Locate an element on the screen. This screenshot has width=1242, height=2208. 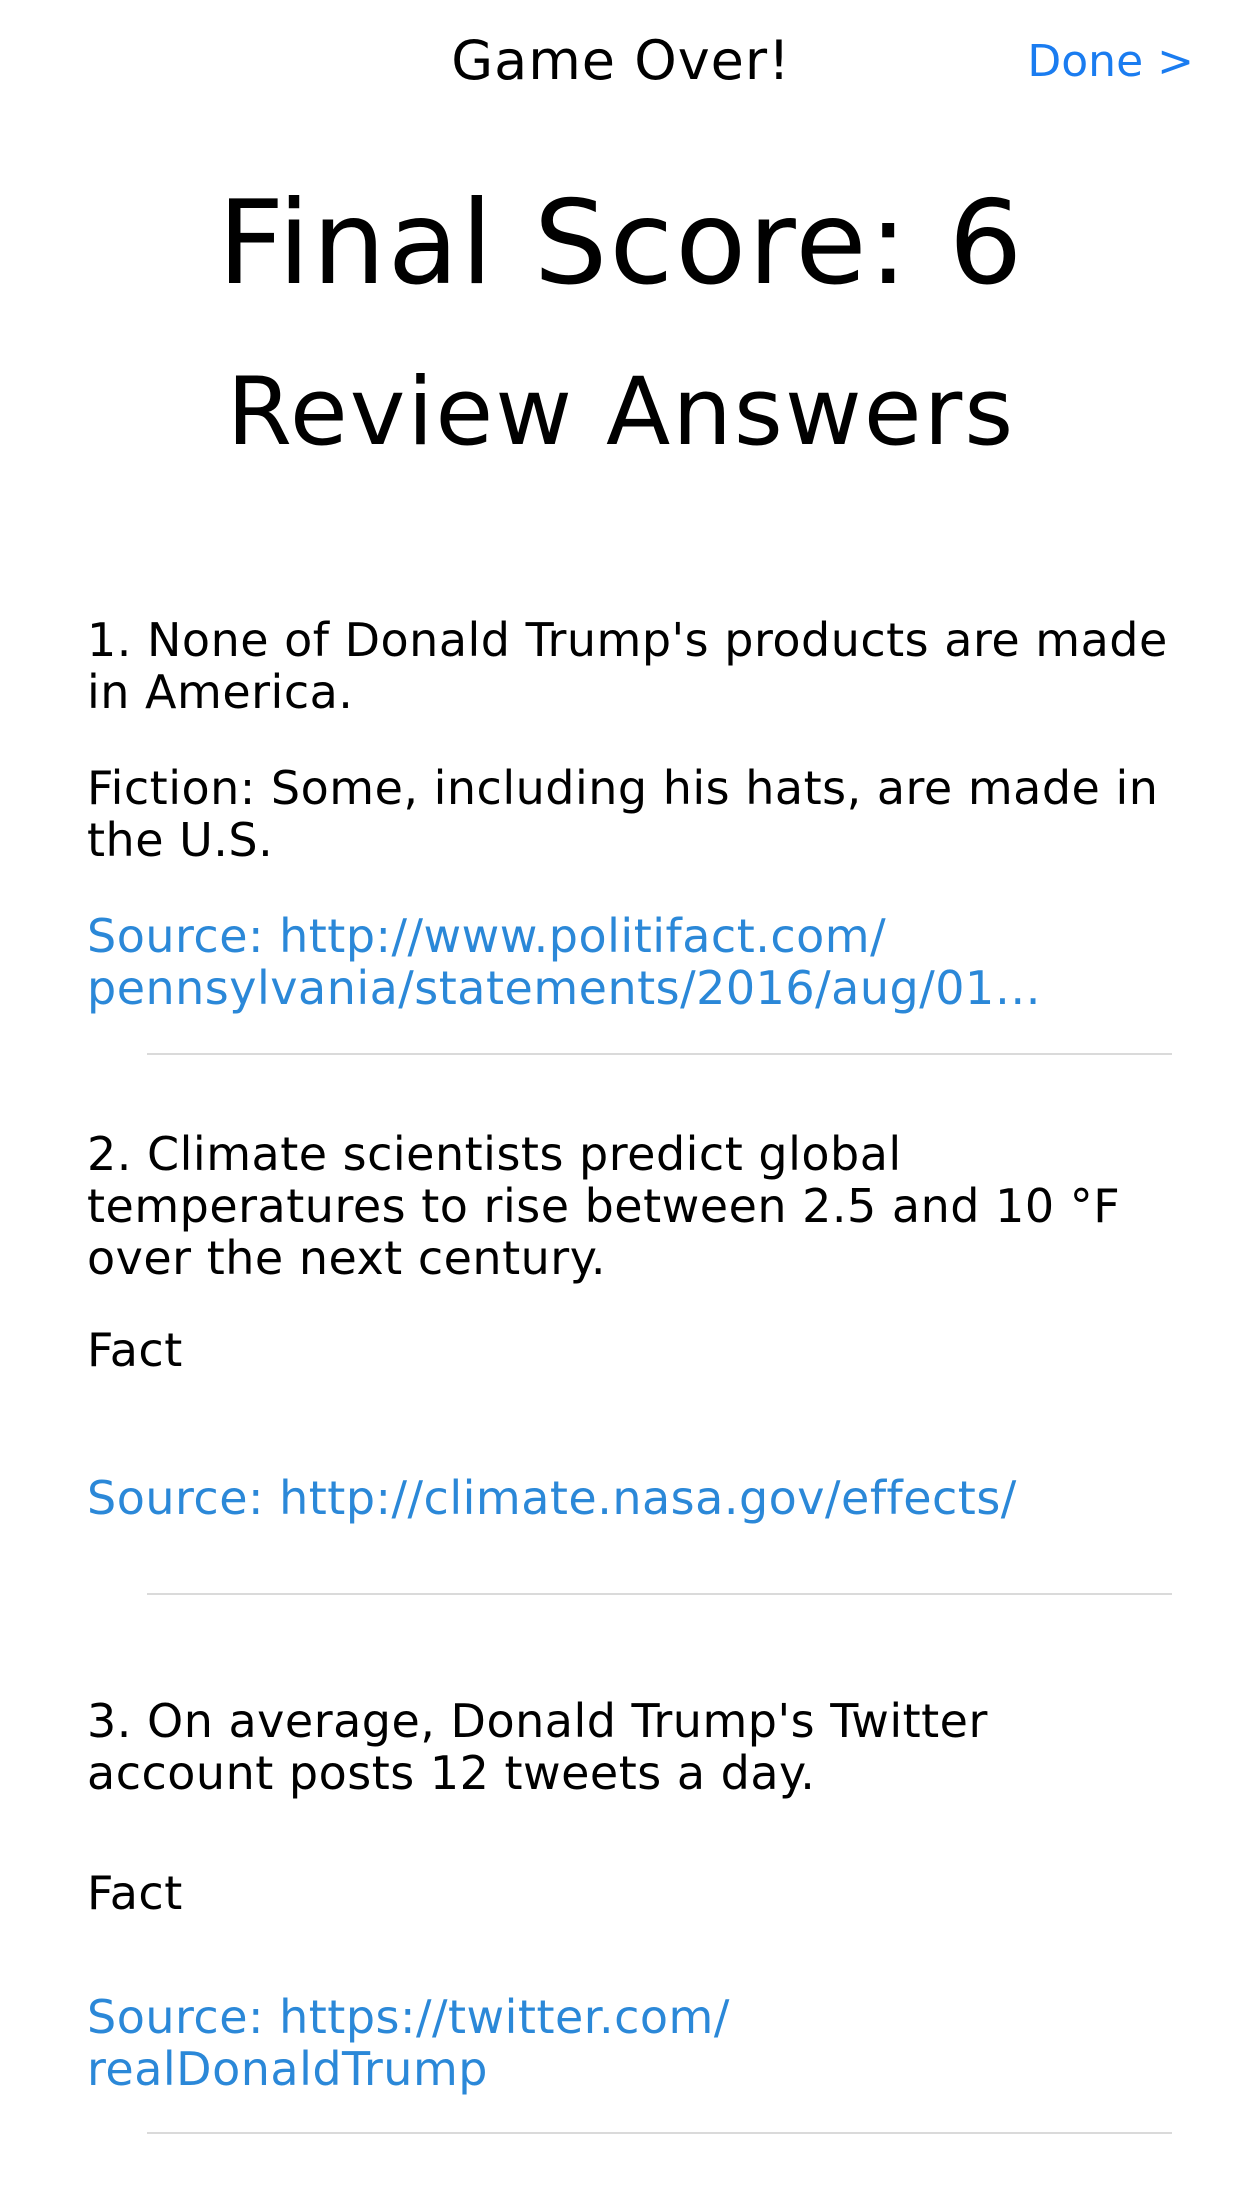
source-link-line: Source: https://twitter.com/ is located at coordinates (408, 2017).